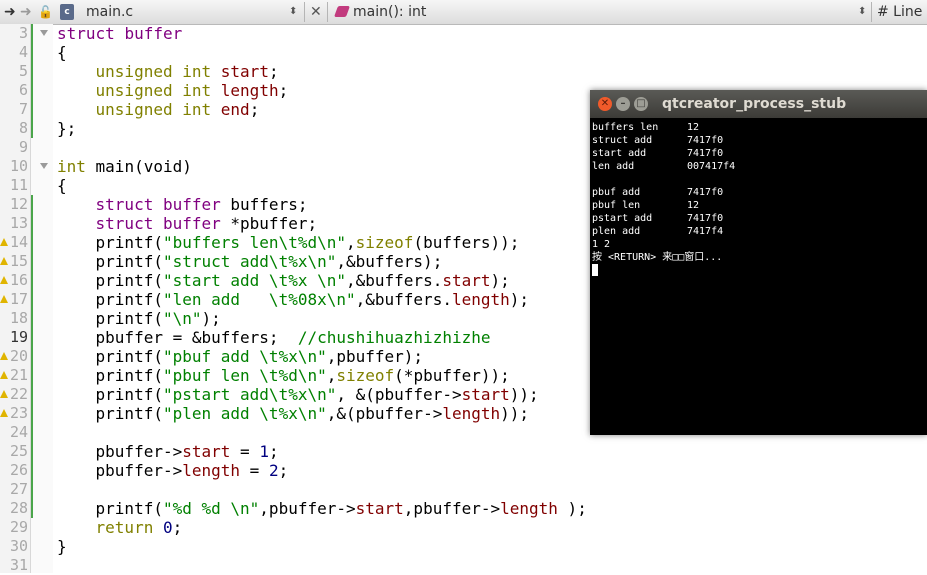 The height and width of the screenshot is (575, 927). Describe the element at coordinates (657, 218) in the screenshot. I see `terminal-line: pstart add 7417f0` at that location.